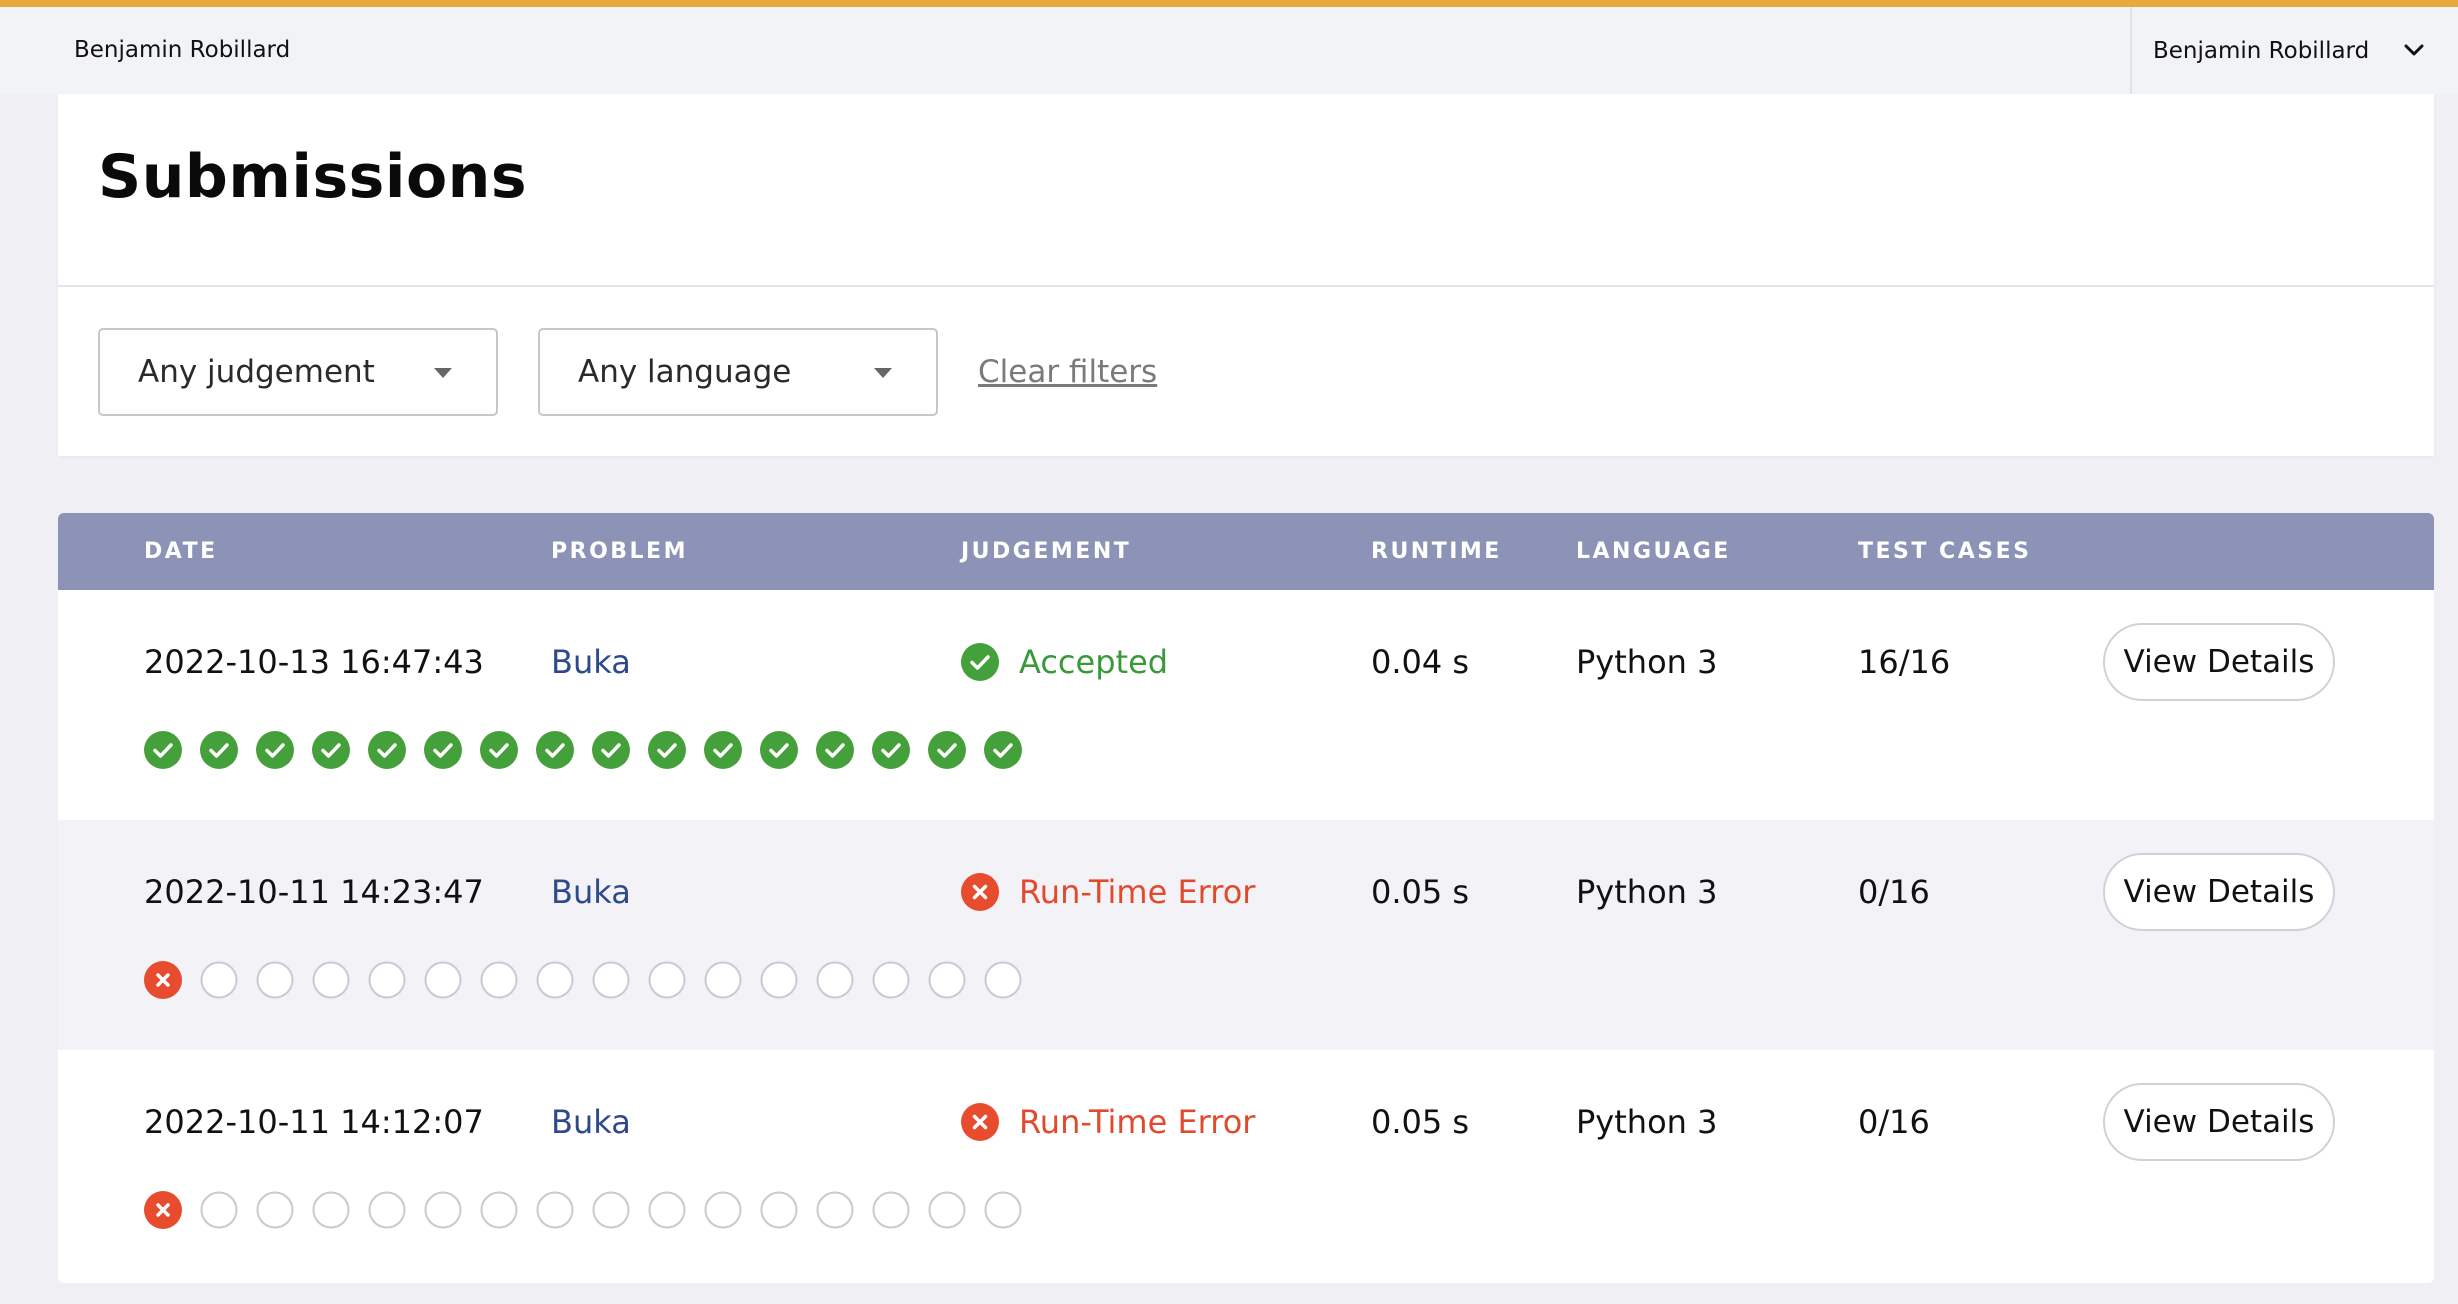 This screenshot has height=1304, width=2458. What do you see at coordinates (1246, 286) in the screenshot?
I see `divider` at bounding box center [1246, 286].